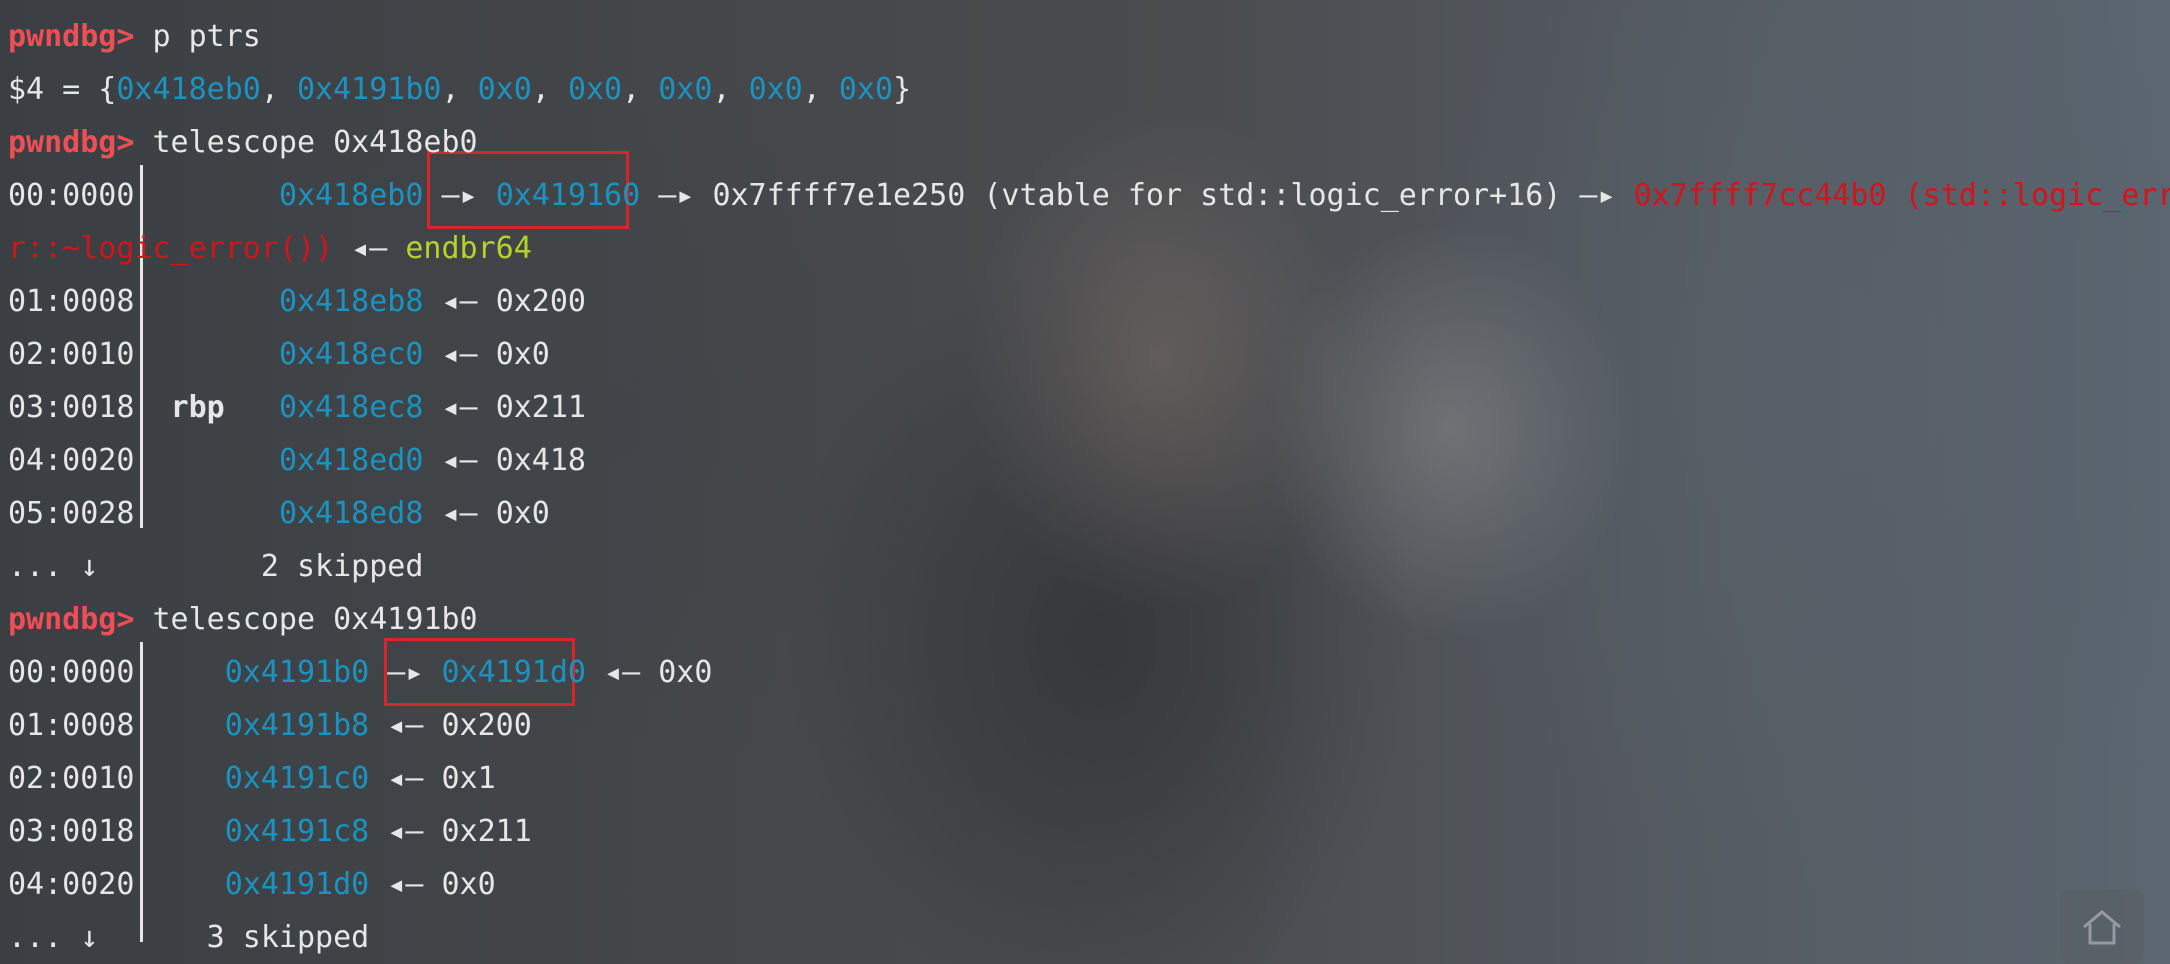 The width and height of the screenshot is (2170, 964). I want to click on output-text: ... ↓ 3 skipped, so click(189, 937).